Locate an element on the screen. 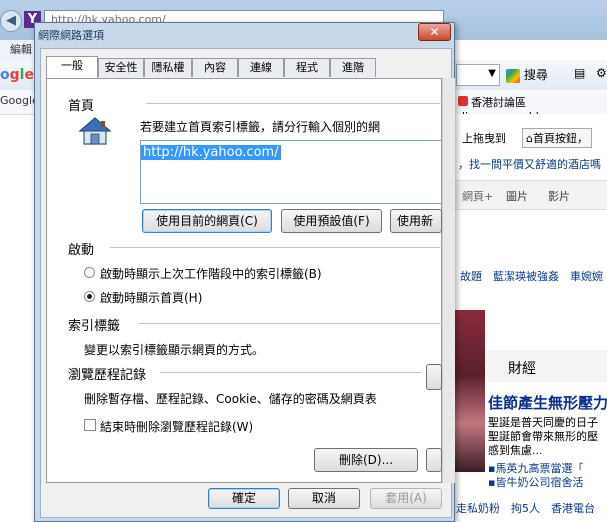  tab-content: 內容 is located at coordinates (215, 67).